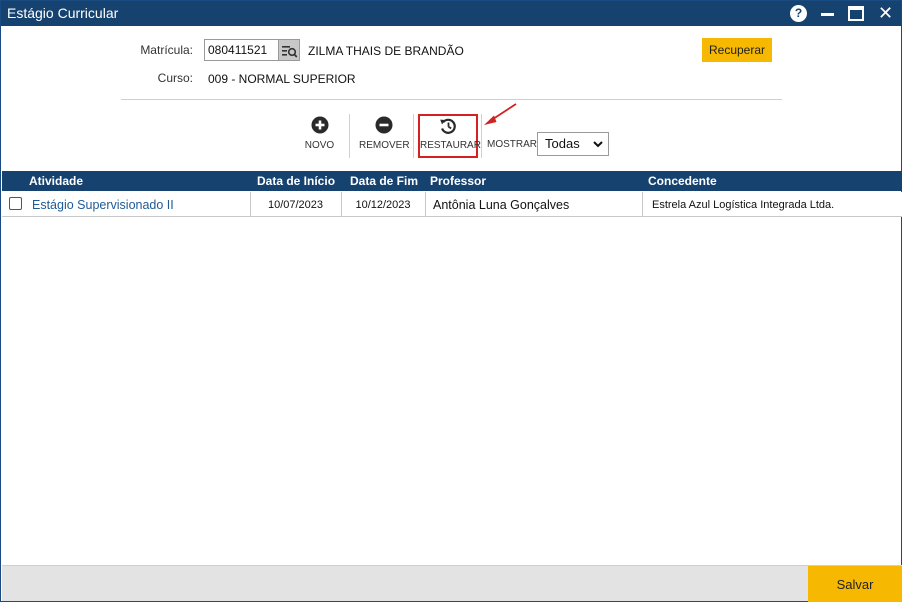 This screenshot has width=902, height=602. I want to click on close-icon: ✕, so click(886, 13).